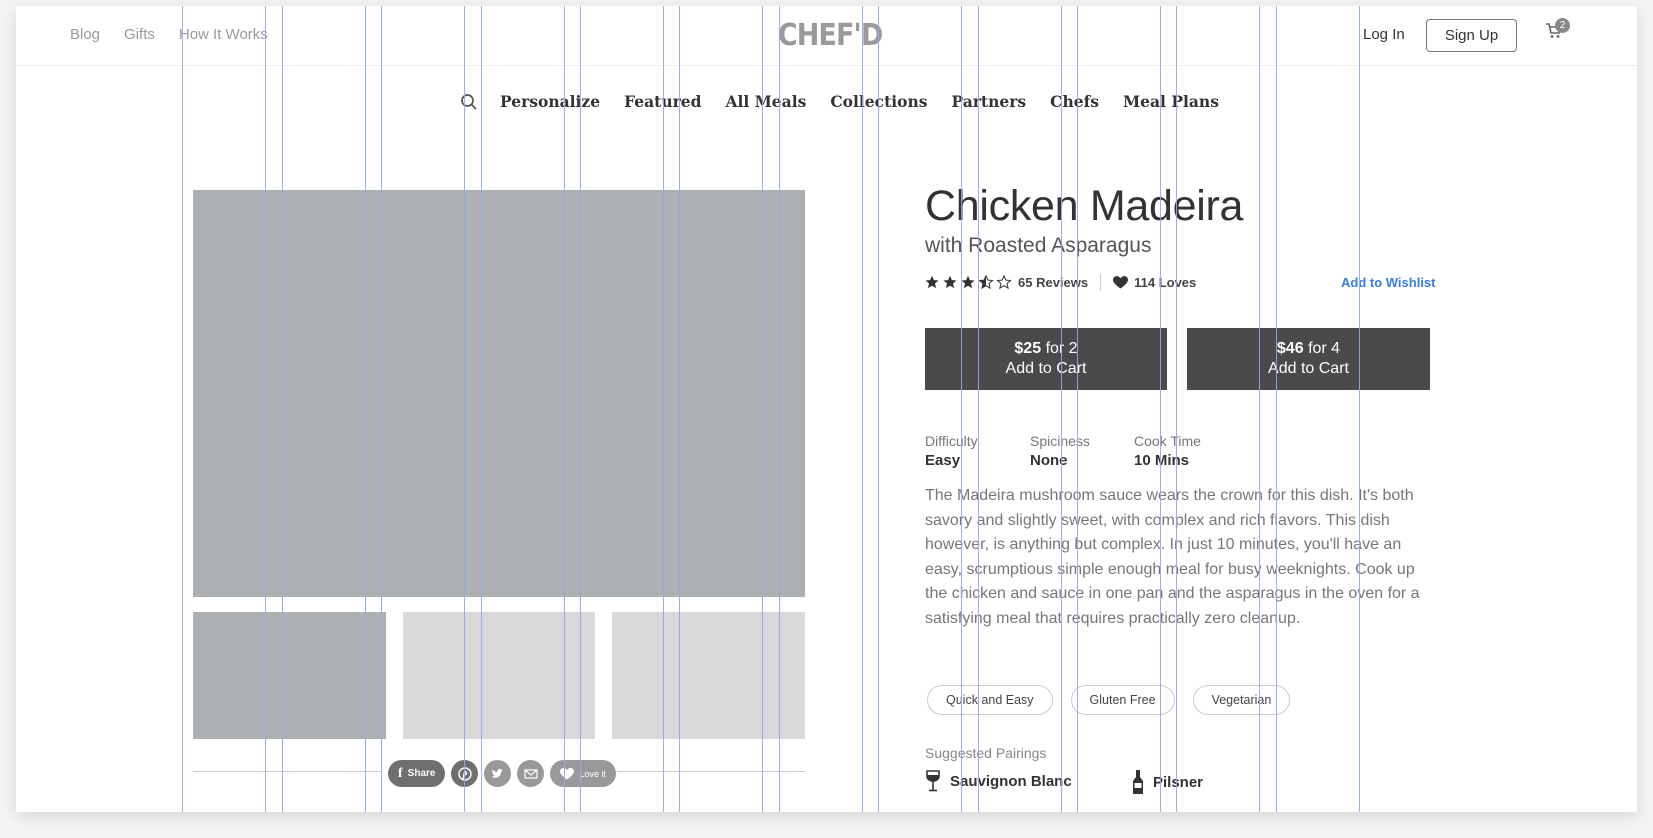 This screenshot has height=838, width=1653. What do you see at coordinates (1038, 245) in the screenshot?
I see `product-subtitle: with Roasted Asparagus` at bounding box center [1038, 245].